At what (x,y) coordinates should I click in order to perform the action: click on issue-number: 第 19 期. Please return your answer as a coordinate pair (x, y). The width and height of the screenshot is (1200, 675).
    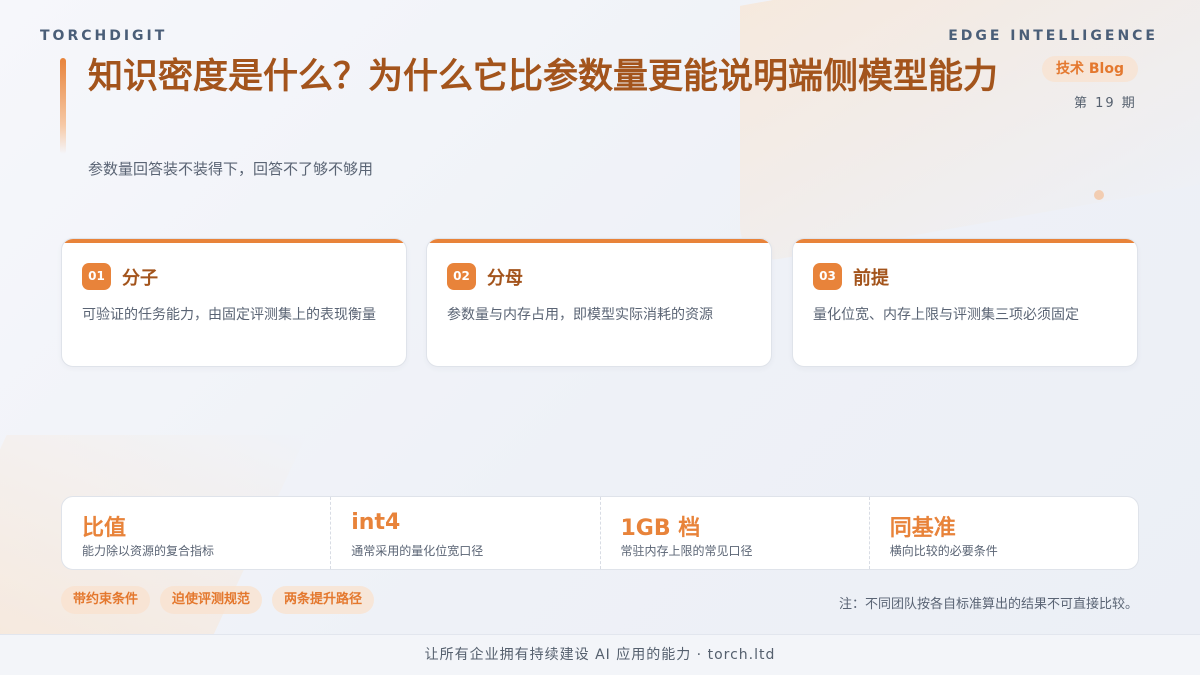
    Looking at the image, I should click on (1105, 103).